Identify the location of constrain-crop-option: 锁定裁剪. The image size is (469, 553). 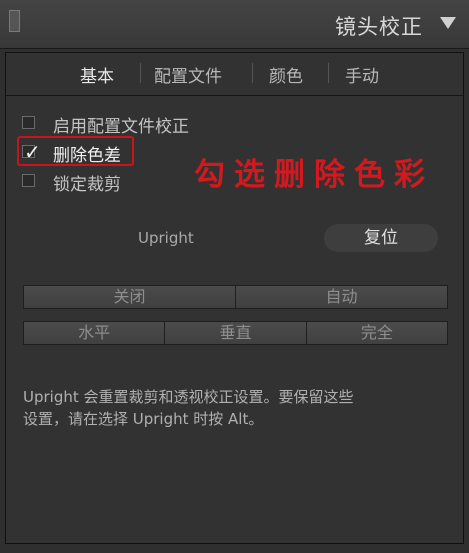
(87, 182).